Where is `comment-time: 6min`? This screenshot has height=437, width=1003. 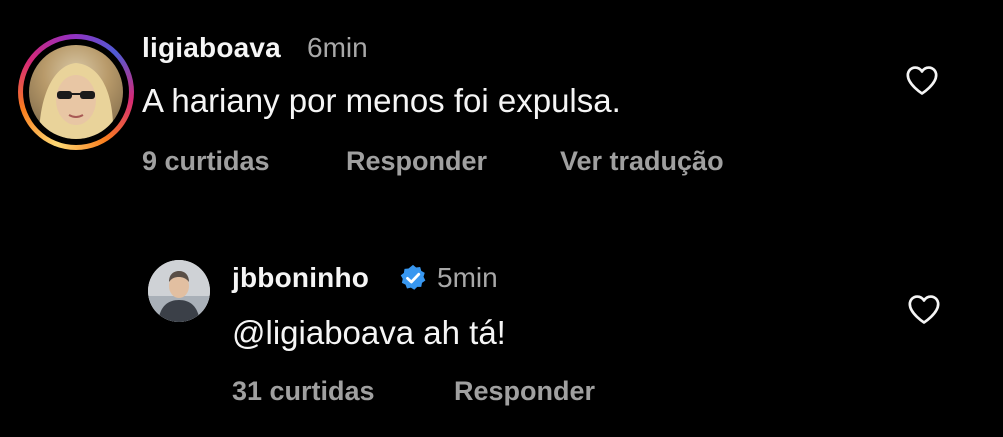 comment-time: 6min is located at coordinates (337, 47).